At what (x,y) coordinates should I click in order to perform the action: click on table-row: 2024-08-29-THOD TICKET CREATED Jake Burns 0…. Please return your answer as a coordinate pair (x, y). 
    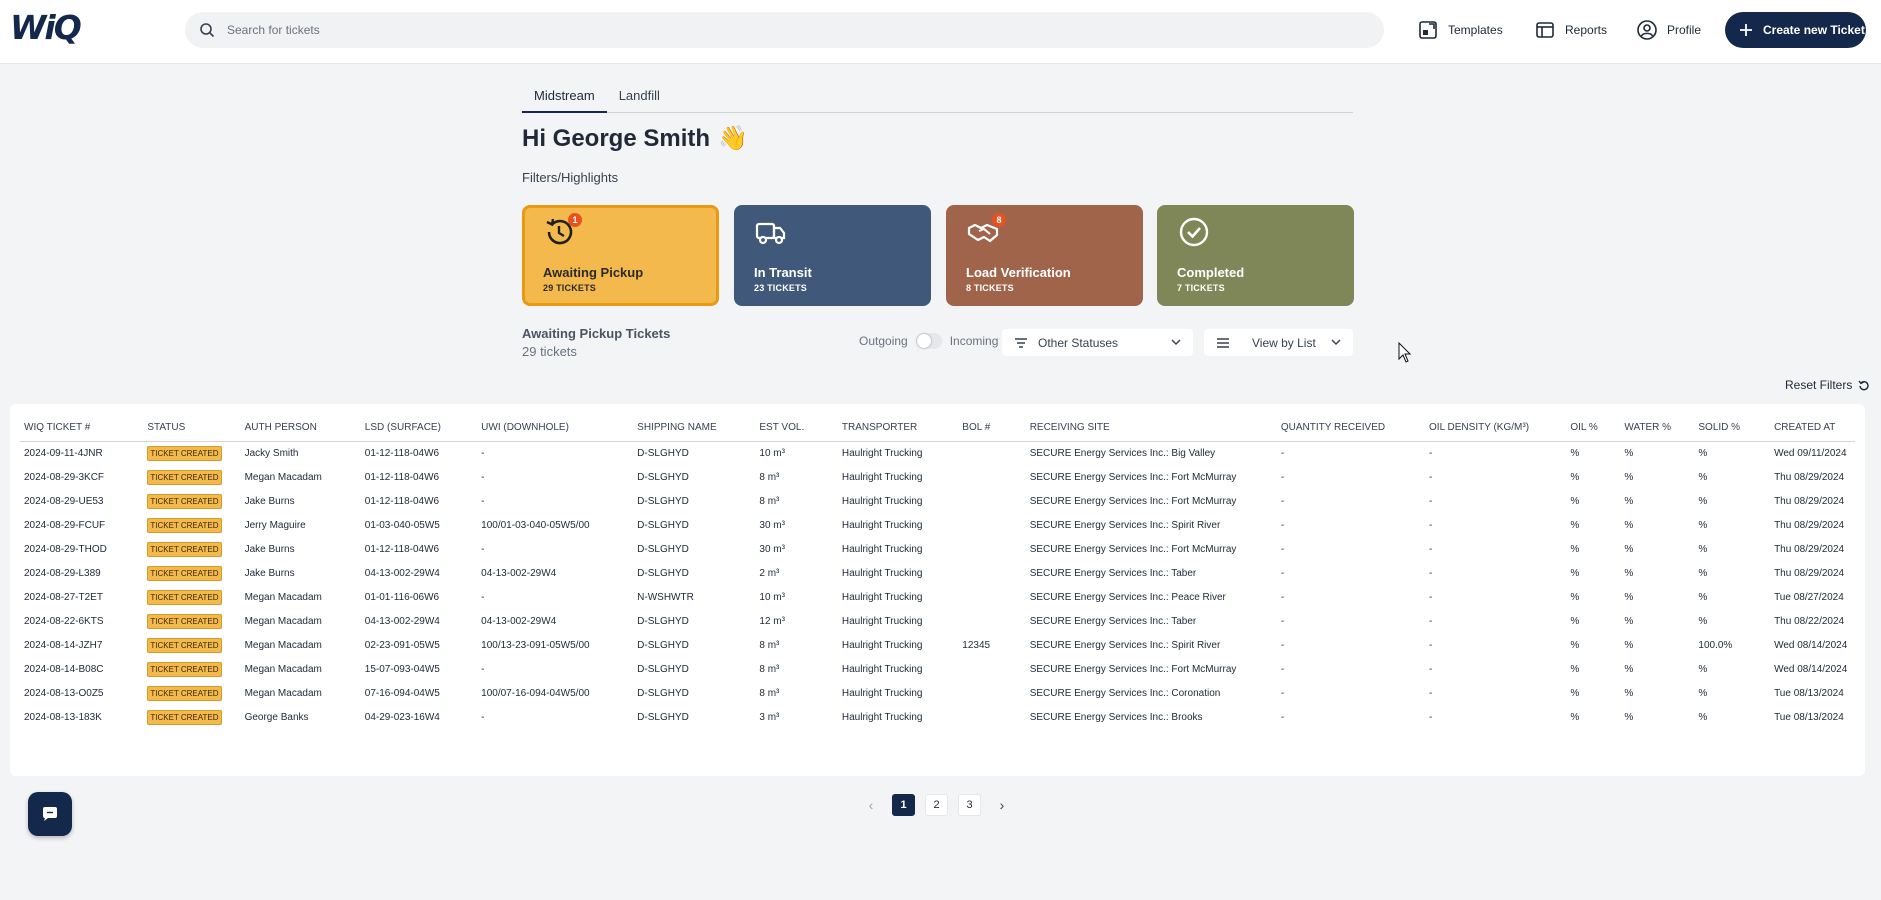
    Looking at the image, I should click on (937, 550).